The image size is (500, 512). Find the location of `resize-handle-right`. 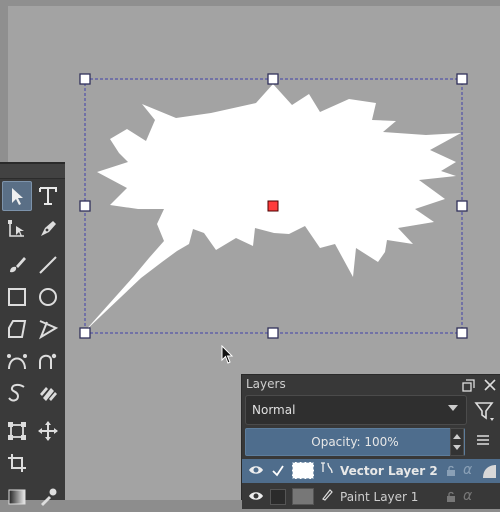

resize-handle-right is located at coordinates (462, 206).